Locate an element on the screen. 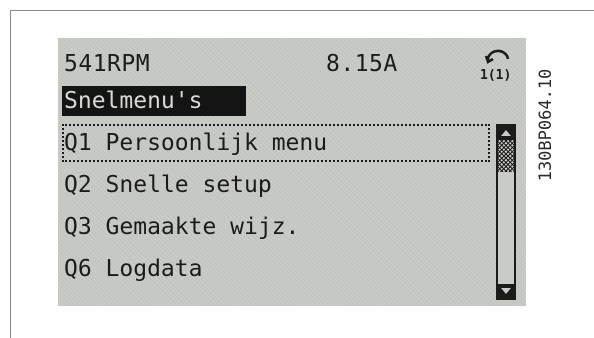  menu-item-label: Q2 Snelle setup is located at coordinates (168, 185).